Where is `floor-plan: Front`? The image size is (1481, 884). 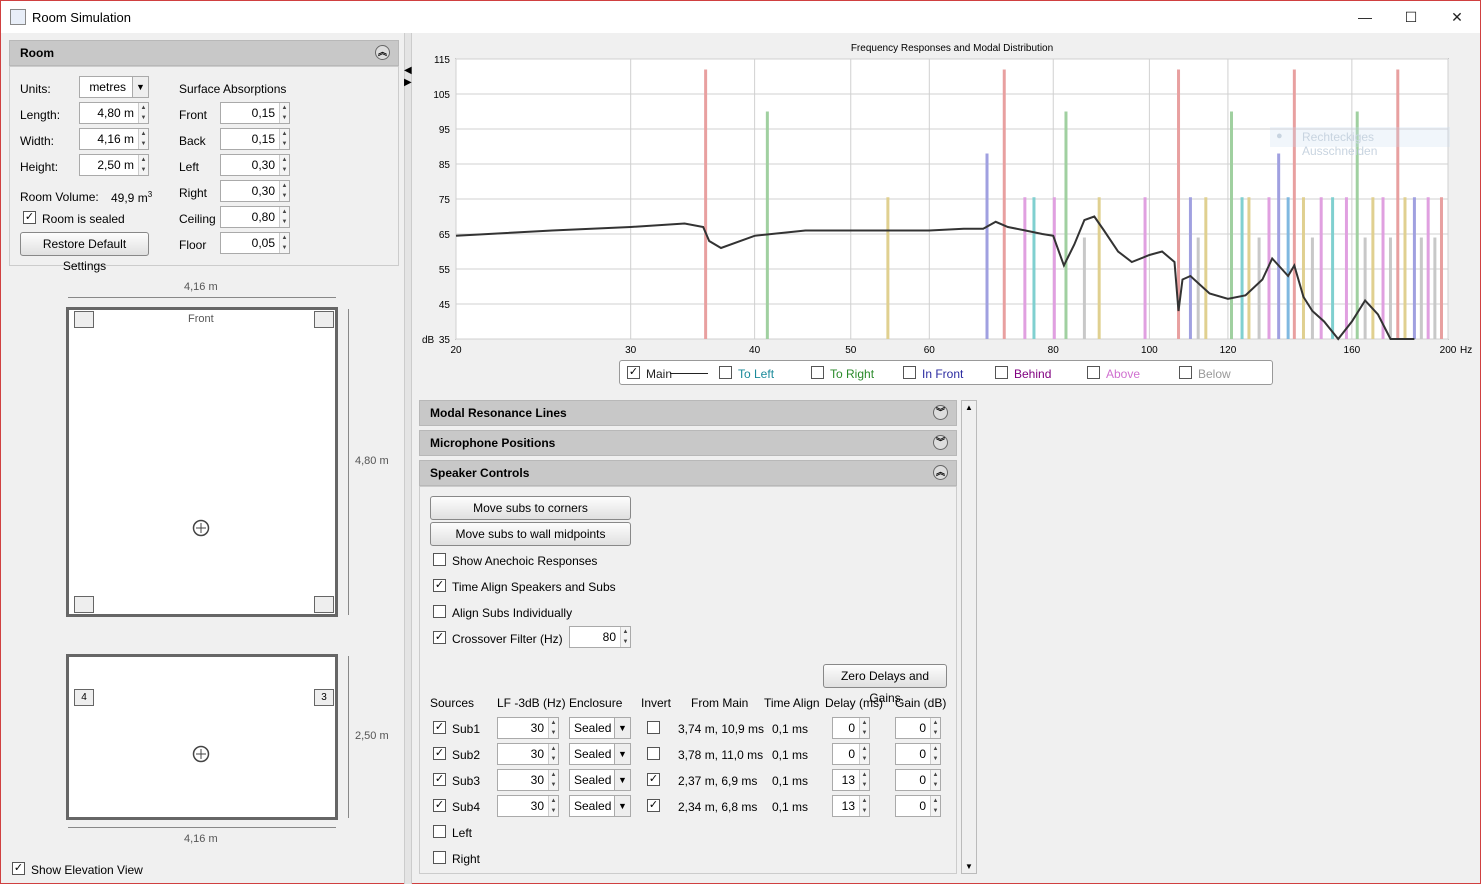
floor-plan: Front is located at coordinates (202, 462).